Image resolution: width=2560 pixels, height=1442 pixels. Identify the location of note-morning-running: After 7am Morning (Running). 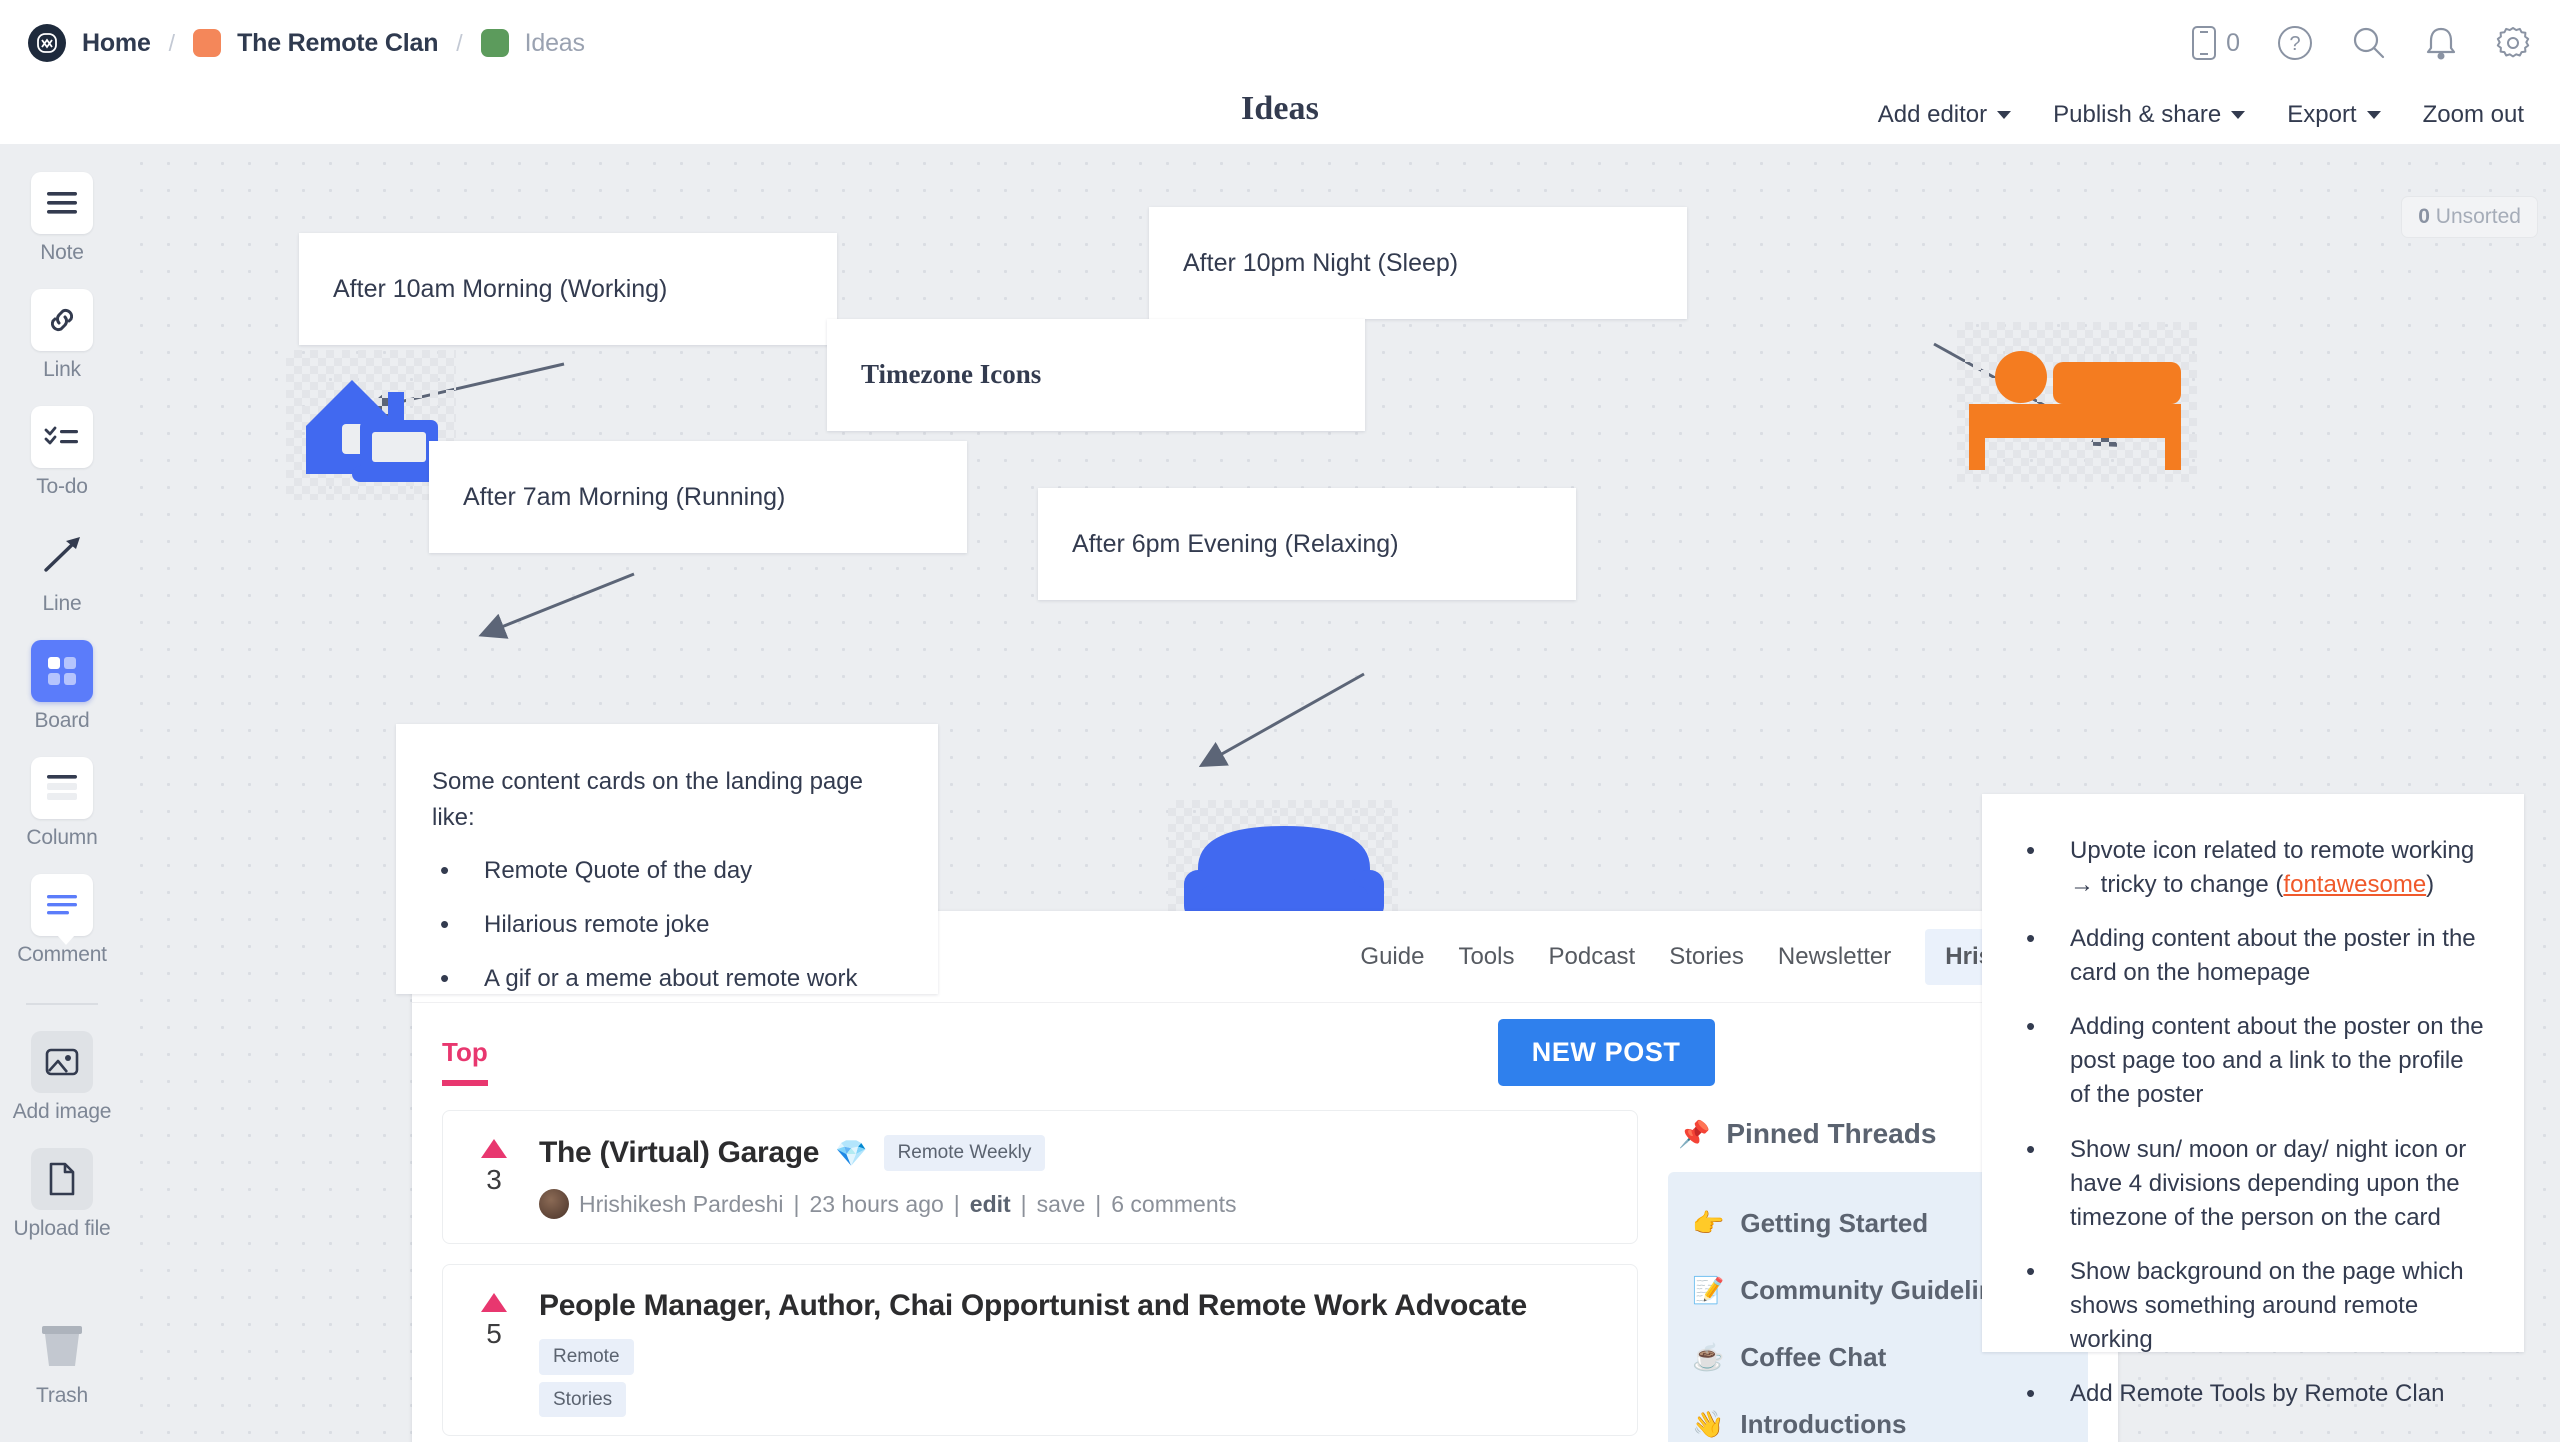
(698, 497).